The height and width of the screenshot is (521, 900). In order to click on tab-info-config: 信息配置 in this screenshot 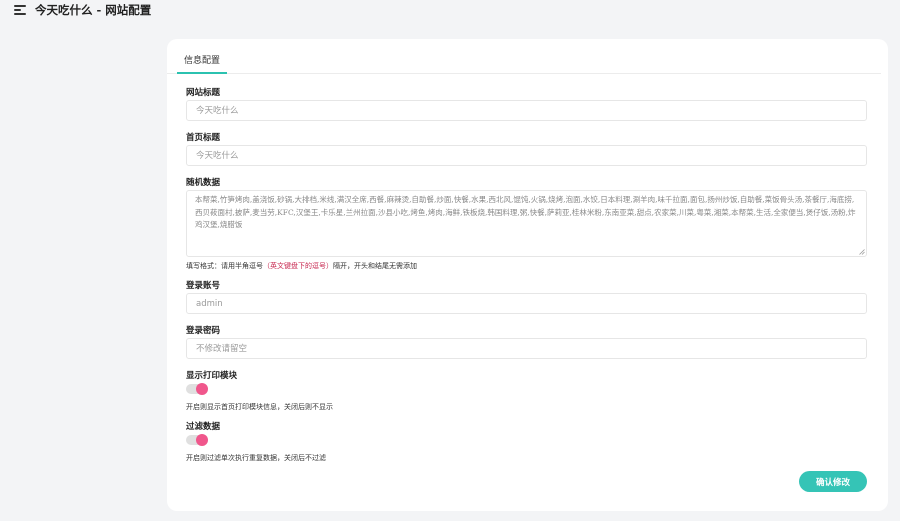, I will do `click(202, 59)`.